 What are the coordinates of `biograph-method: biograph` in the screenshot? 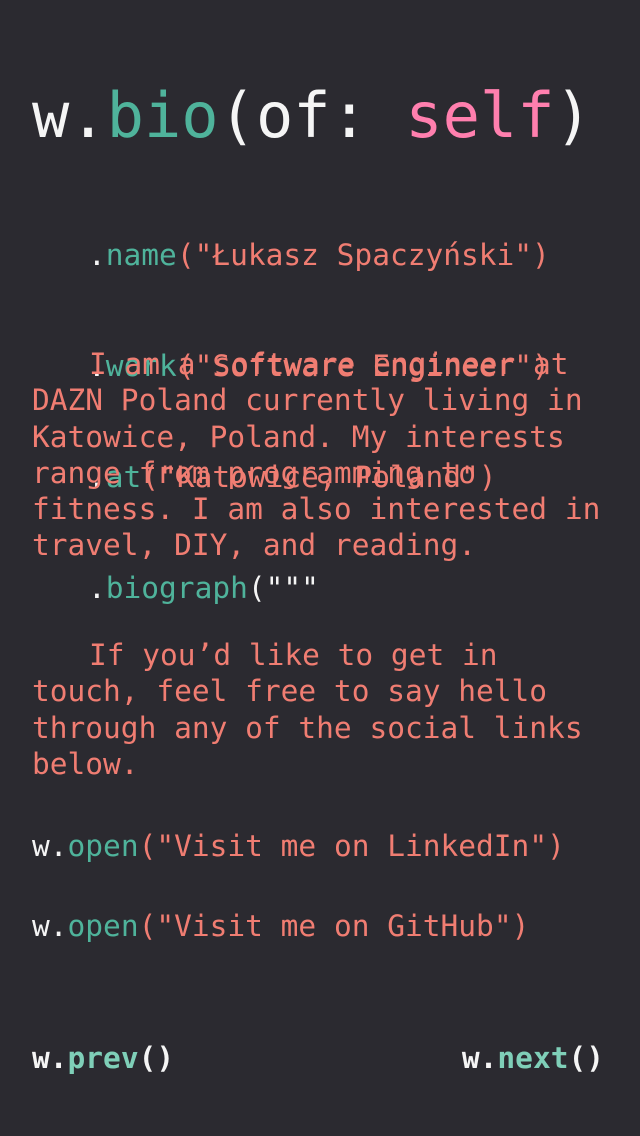 It's located at (176, 588).